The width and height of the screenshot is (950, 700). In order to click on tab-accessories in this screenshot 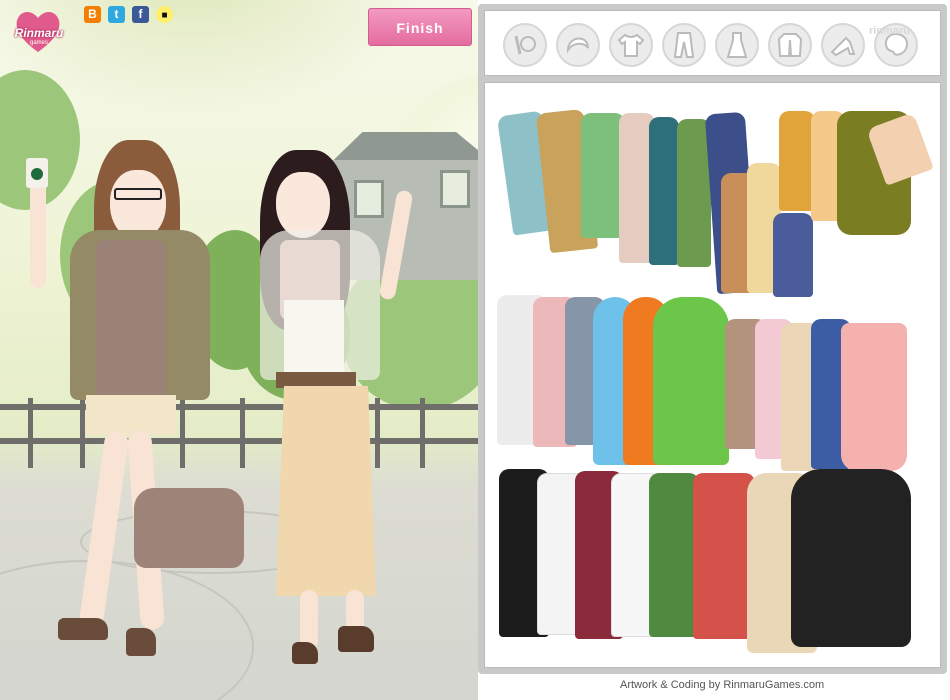, I will do `click(525, 45)`.